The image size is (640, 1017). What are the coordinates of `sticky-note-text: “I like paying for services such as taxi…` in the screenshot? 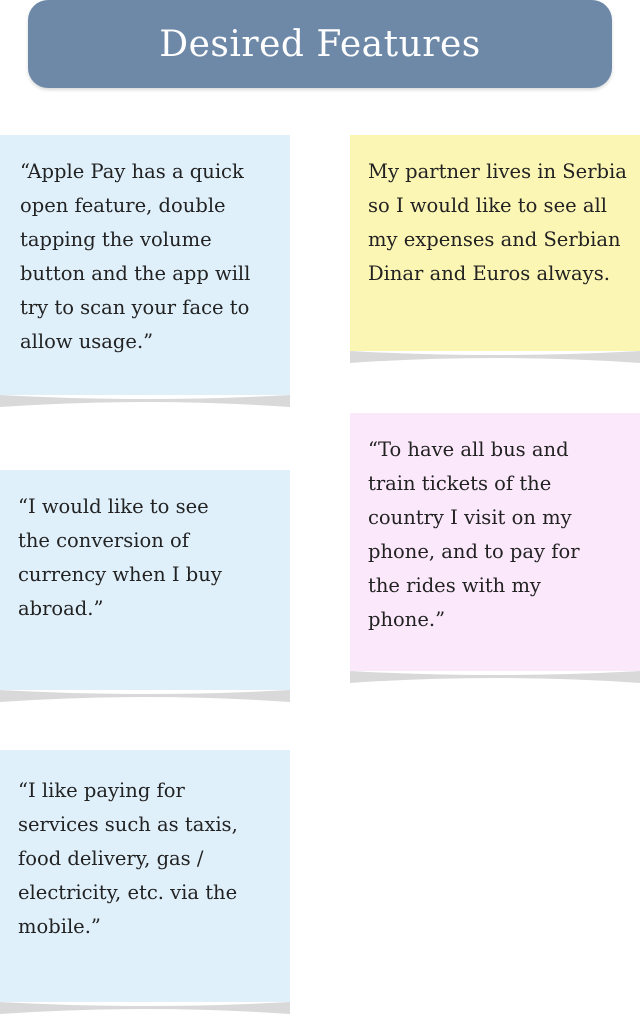 It's located at (128, 858).